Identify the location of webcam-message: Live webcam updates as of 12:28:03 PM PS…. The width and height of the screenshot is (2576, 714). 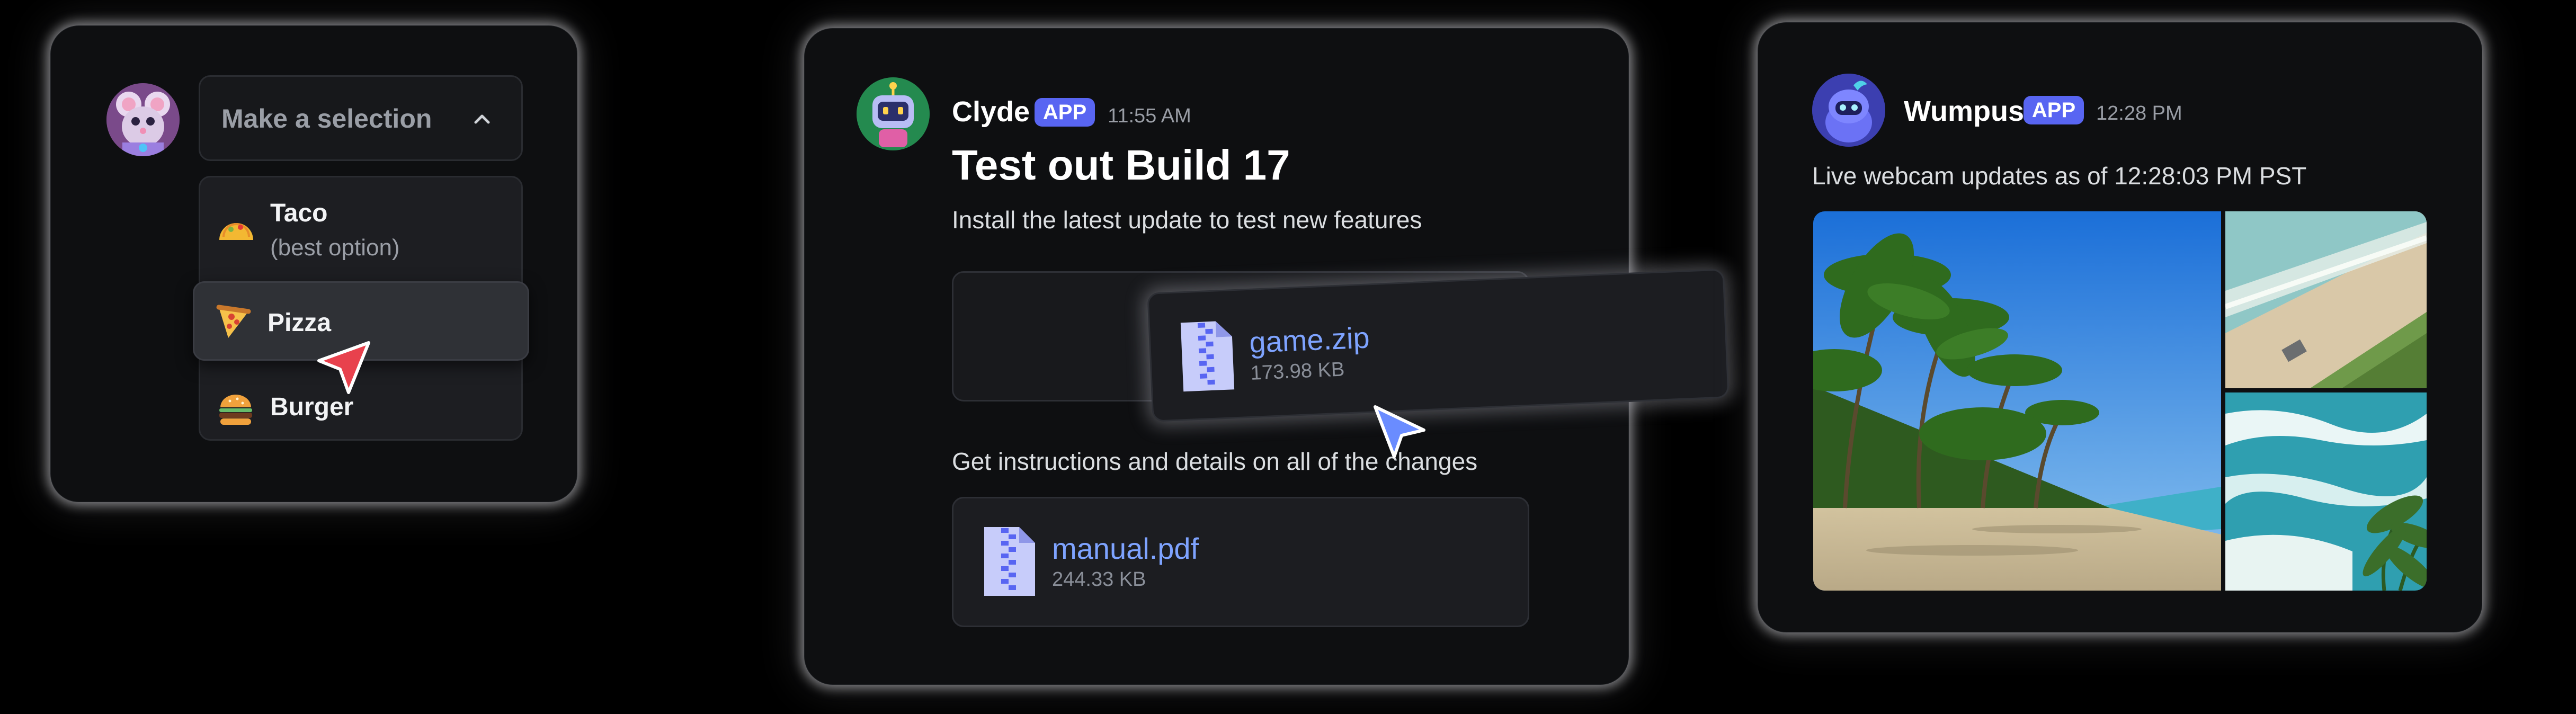
(2059, 176).